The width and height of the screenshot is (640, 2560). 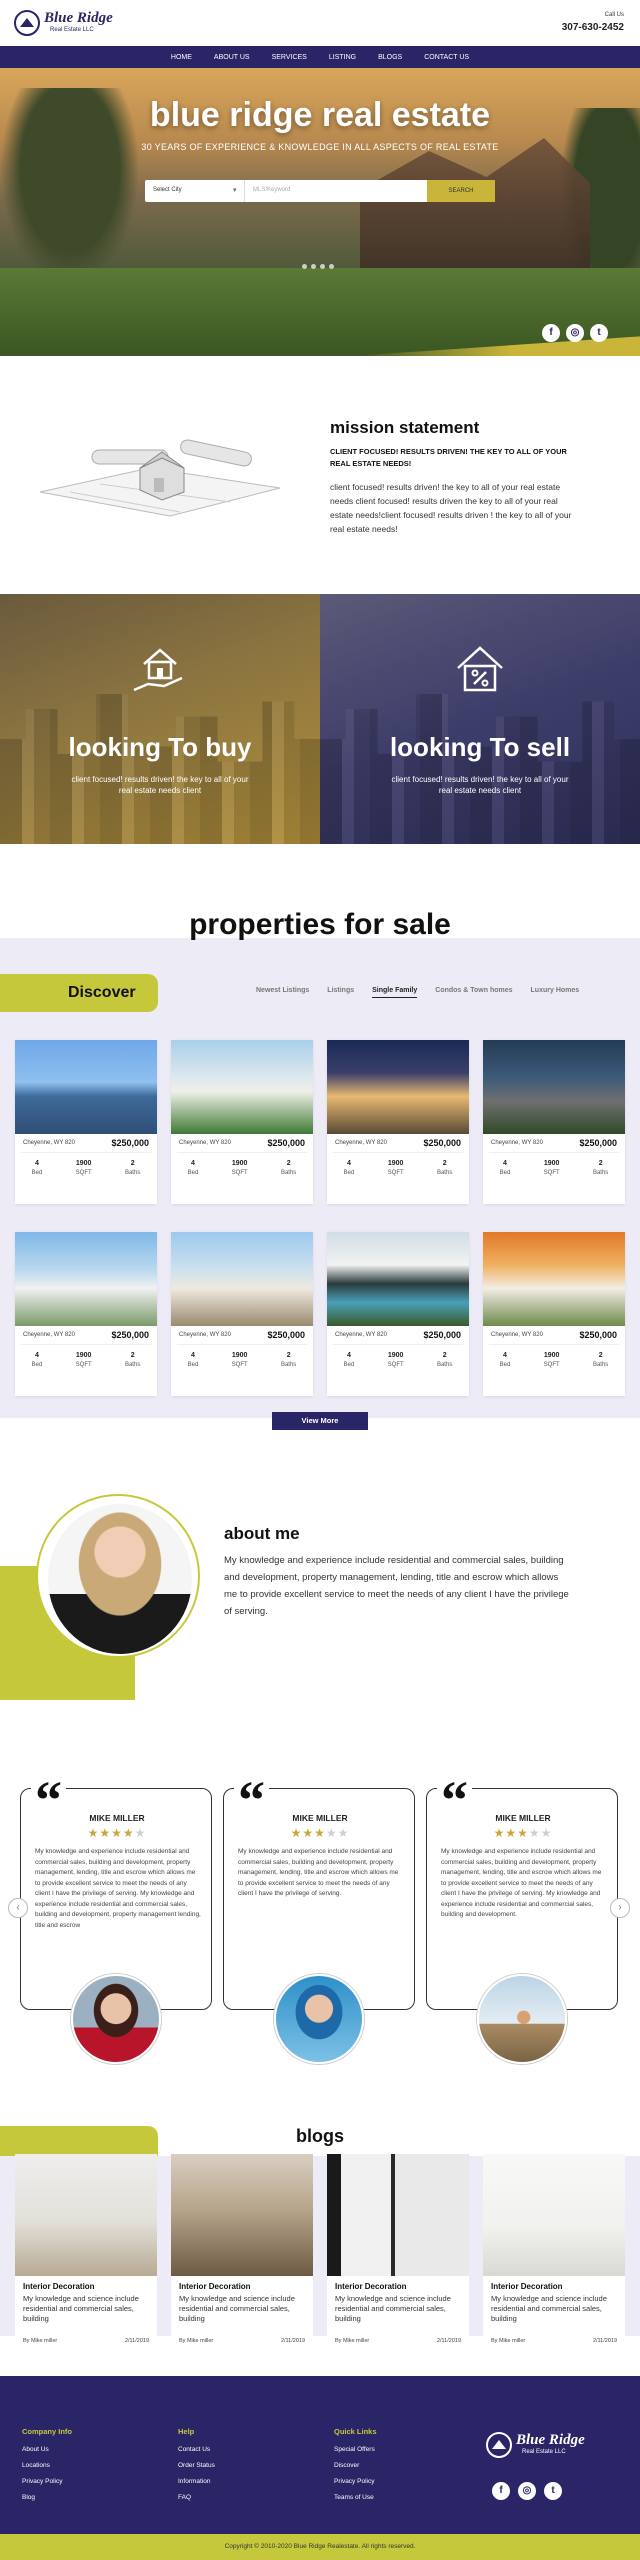 I want to click on footer-link: Information, so click(x=196, y=2481).